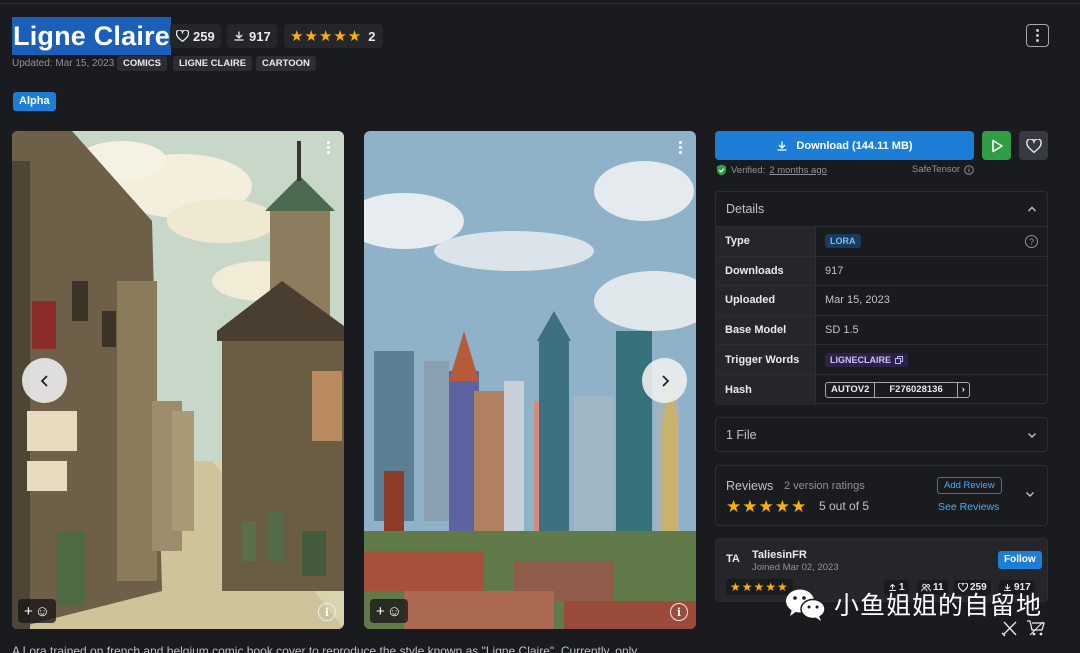  Describe the element at coordinates (1036, 628) in the screenshot. I see `cart-icon` at that location.